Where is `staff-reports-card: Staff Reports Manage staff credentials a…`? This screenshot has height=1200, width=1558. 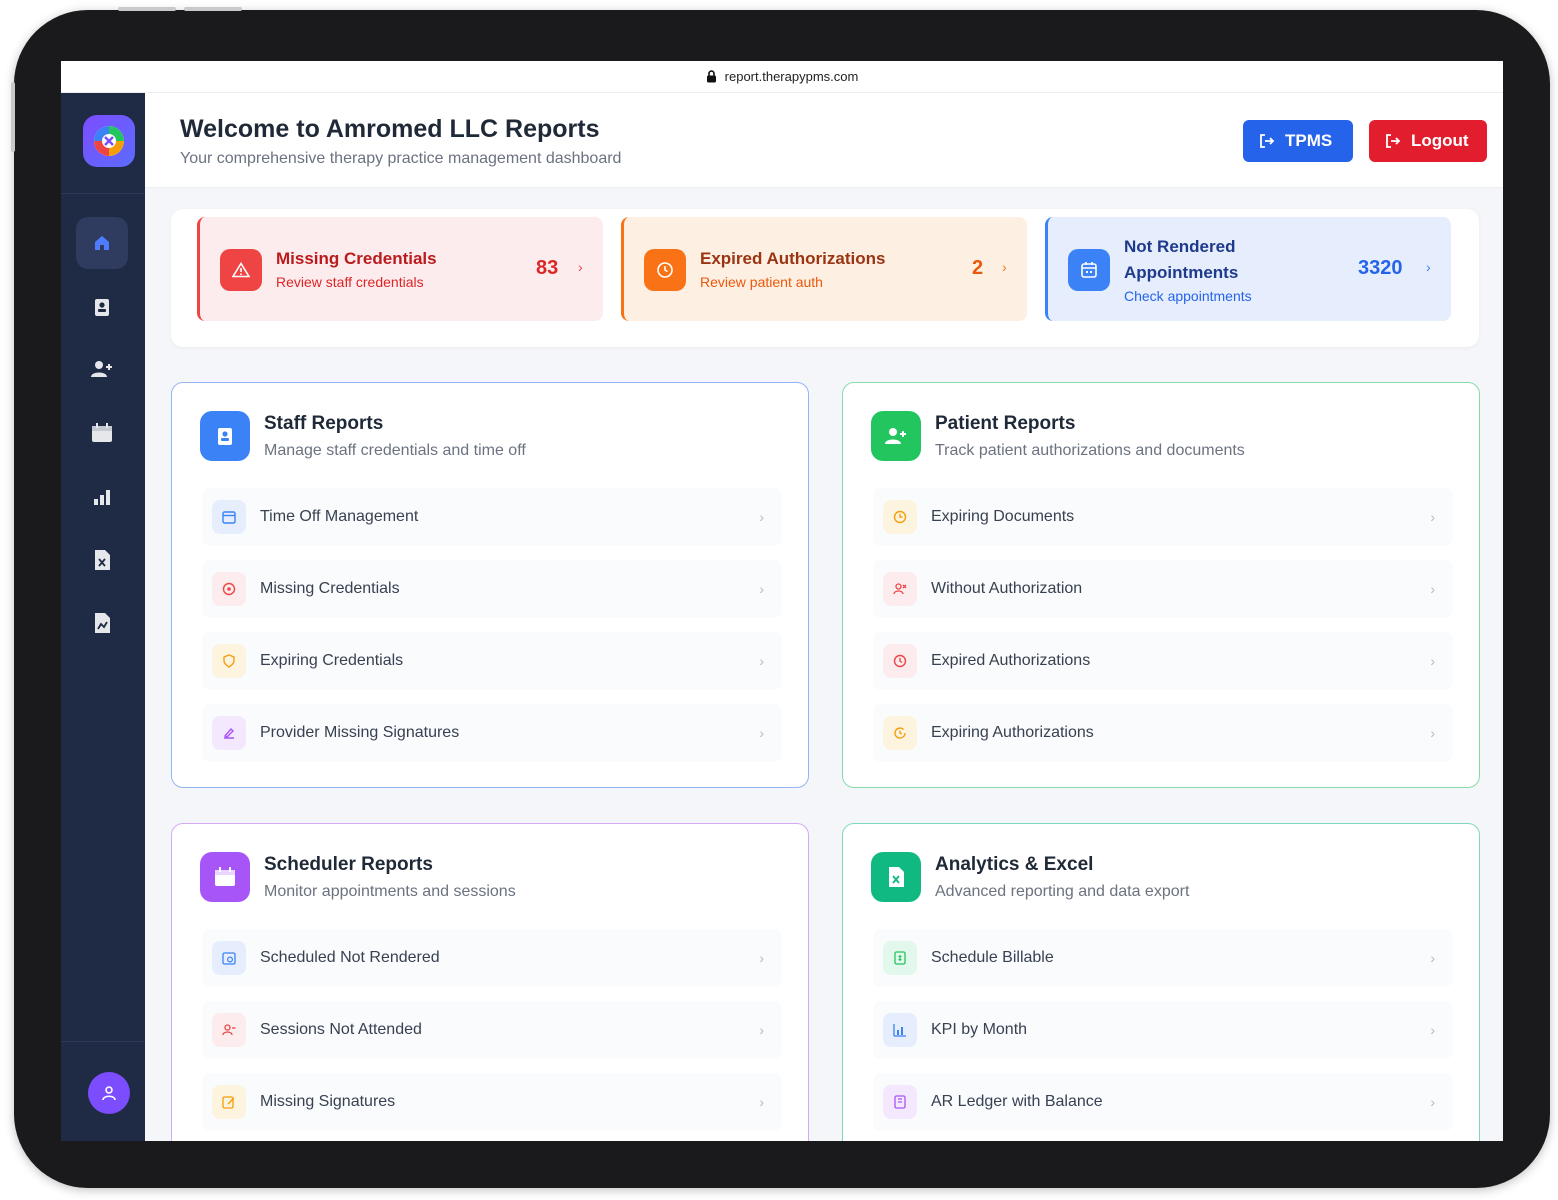
staff-reports-card: Staff Reports Manage staff credentials a… is located at coordinates (490, 585).